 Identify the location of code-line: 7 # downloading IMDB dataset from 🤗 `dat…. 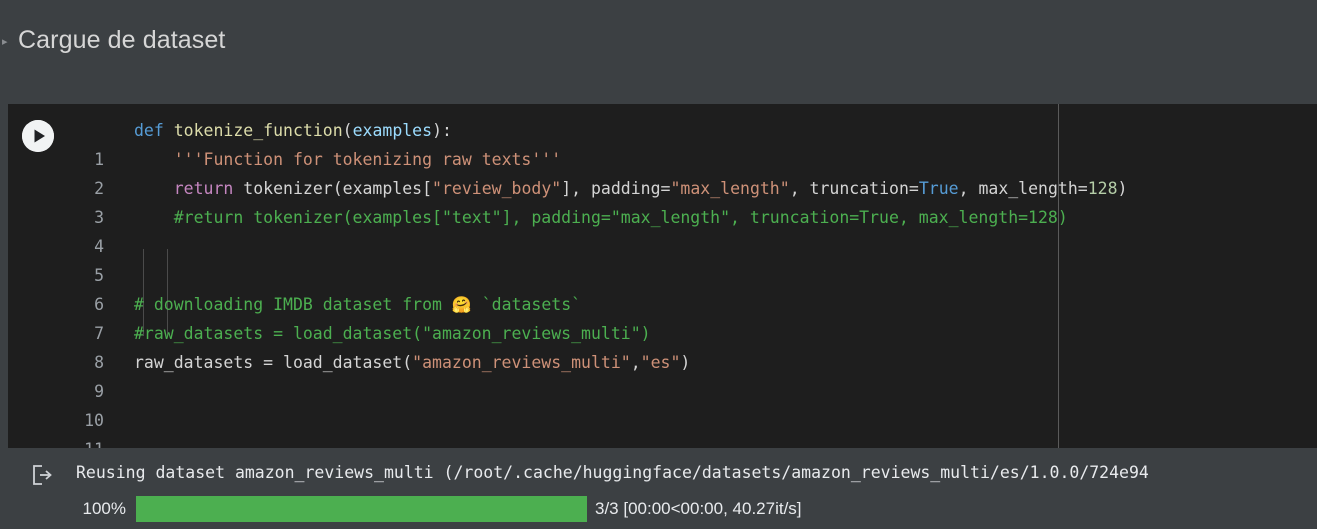
(662, 316).